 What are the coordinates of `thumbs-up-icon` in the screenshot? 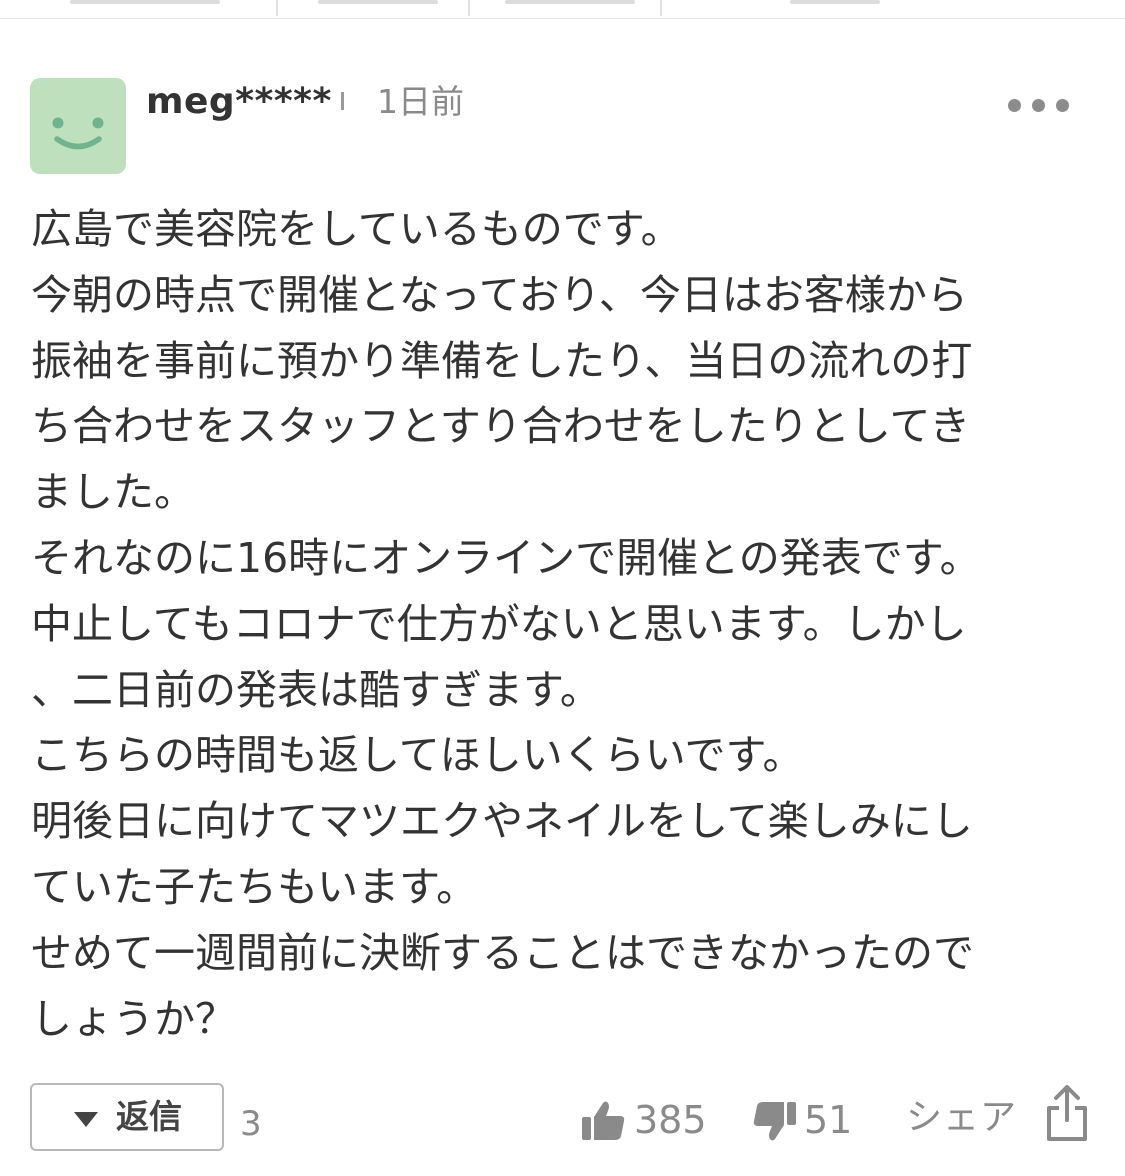 It's located at (603, 1120).